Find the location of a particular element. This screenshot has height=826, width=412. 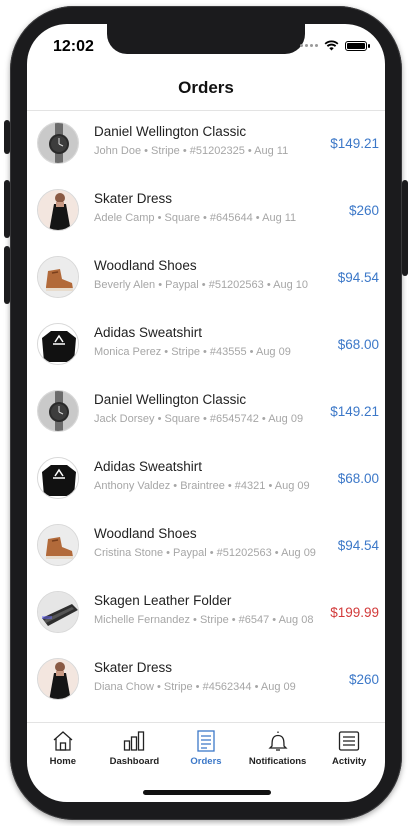

home-indicator is located at coordinates (207, 792).